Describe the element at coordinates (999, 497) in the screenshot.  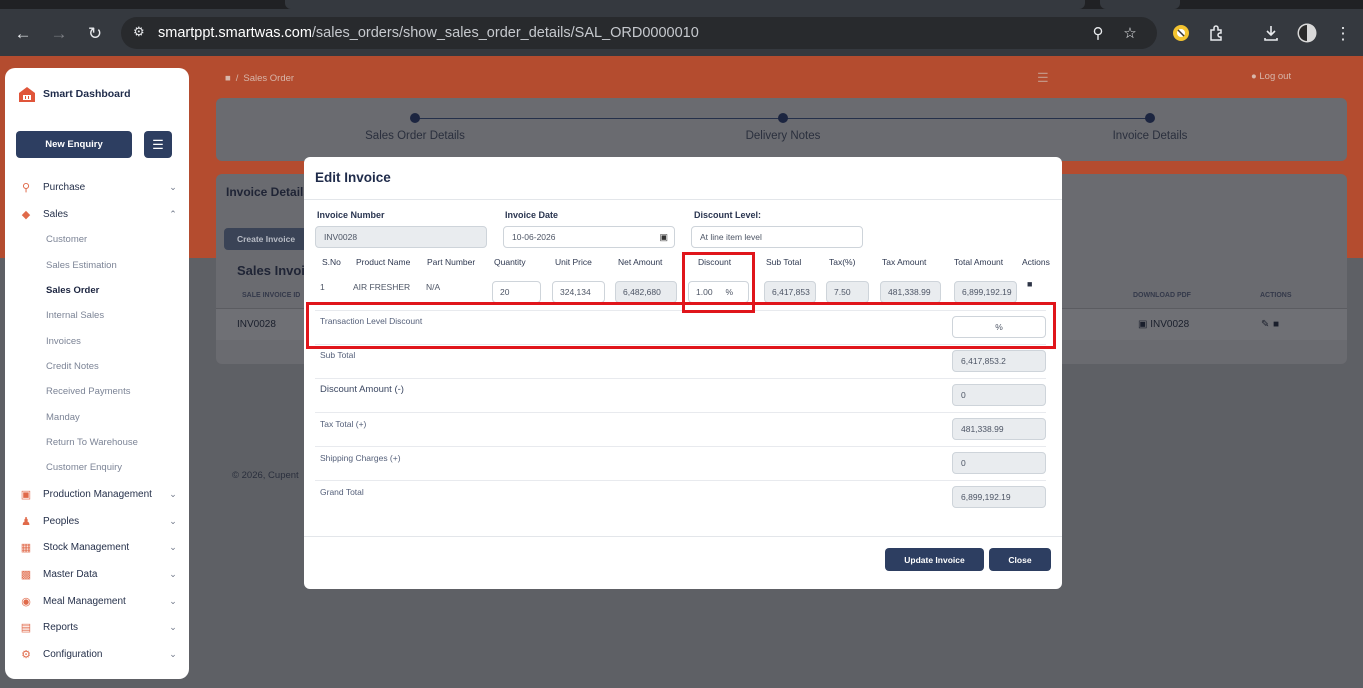
I see `grand-total-field: 6,899,192.19` at that location.